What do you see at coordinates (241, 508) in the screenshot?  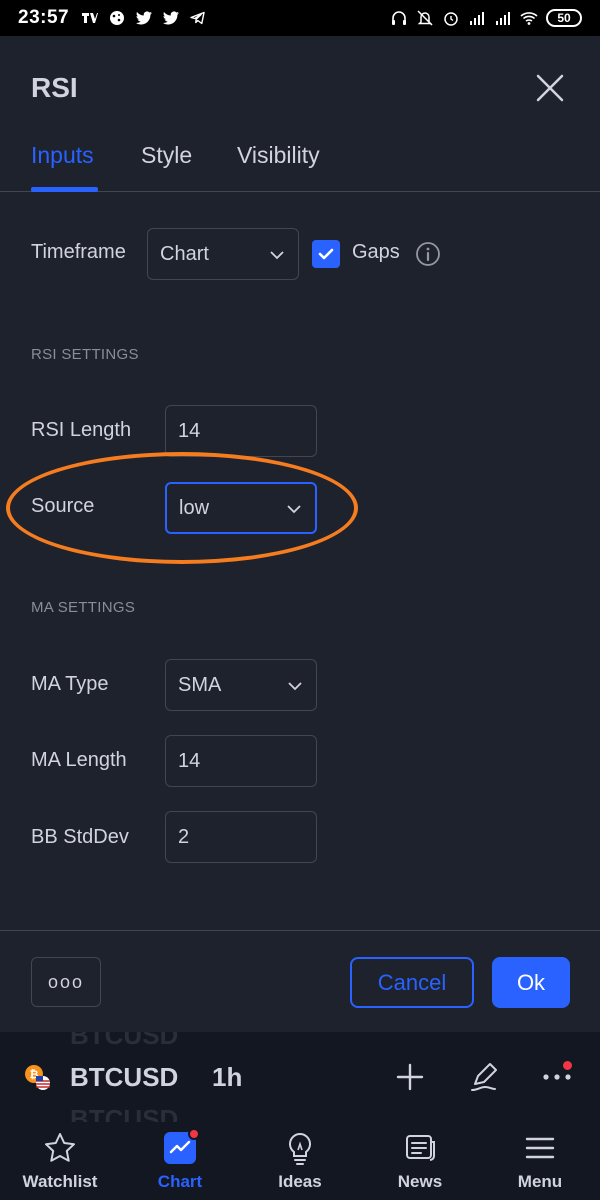 I see `source-select: low` at bounding box center [241, 508].